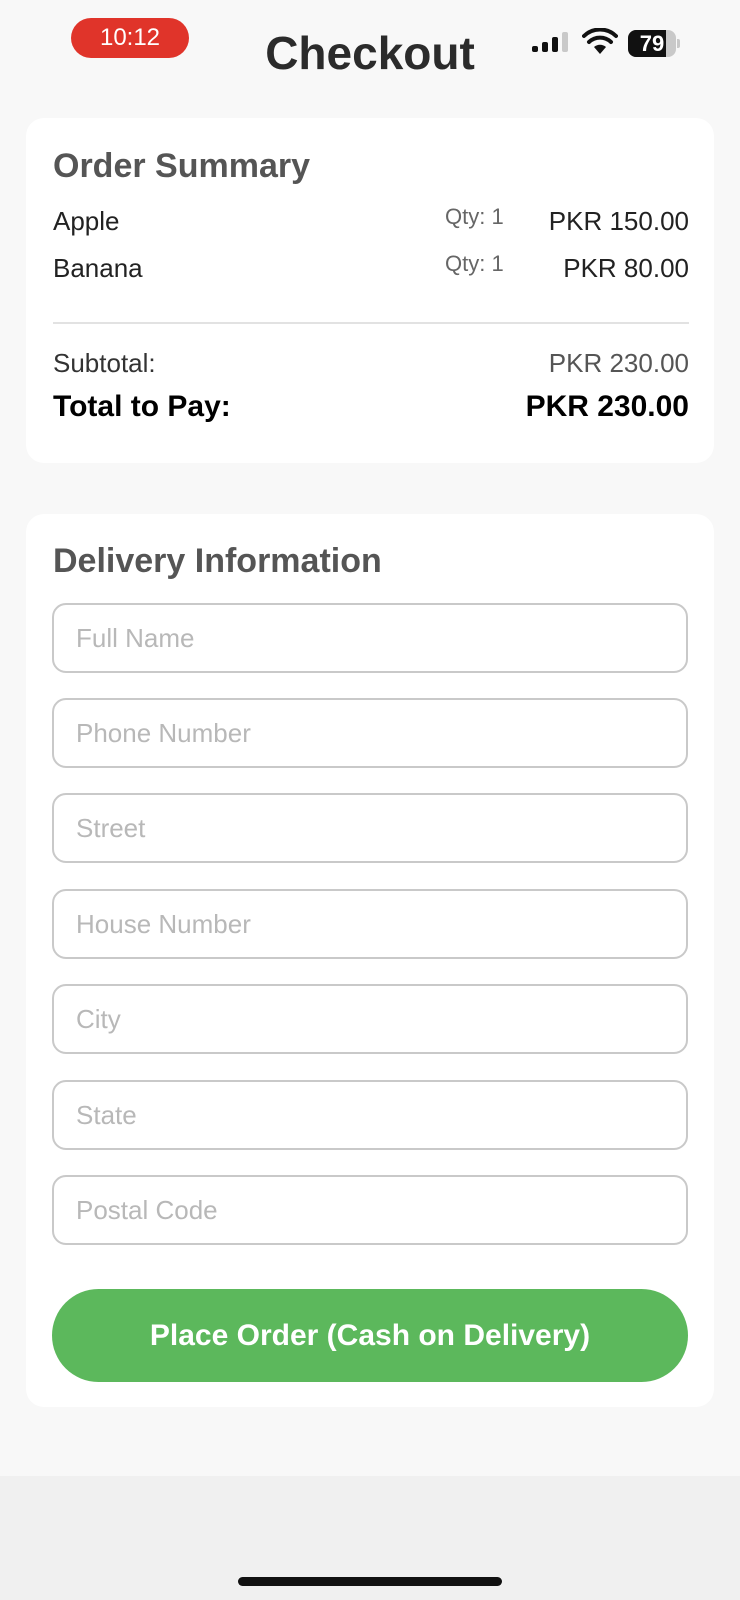 The height and width of the screenshot is (1600, 740). What do you see at coordinates (370, 1581) in the screenshot?
I see `home-indicator` at bounding box center [370, 1581].